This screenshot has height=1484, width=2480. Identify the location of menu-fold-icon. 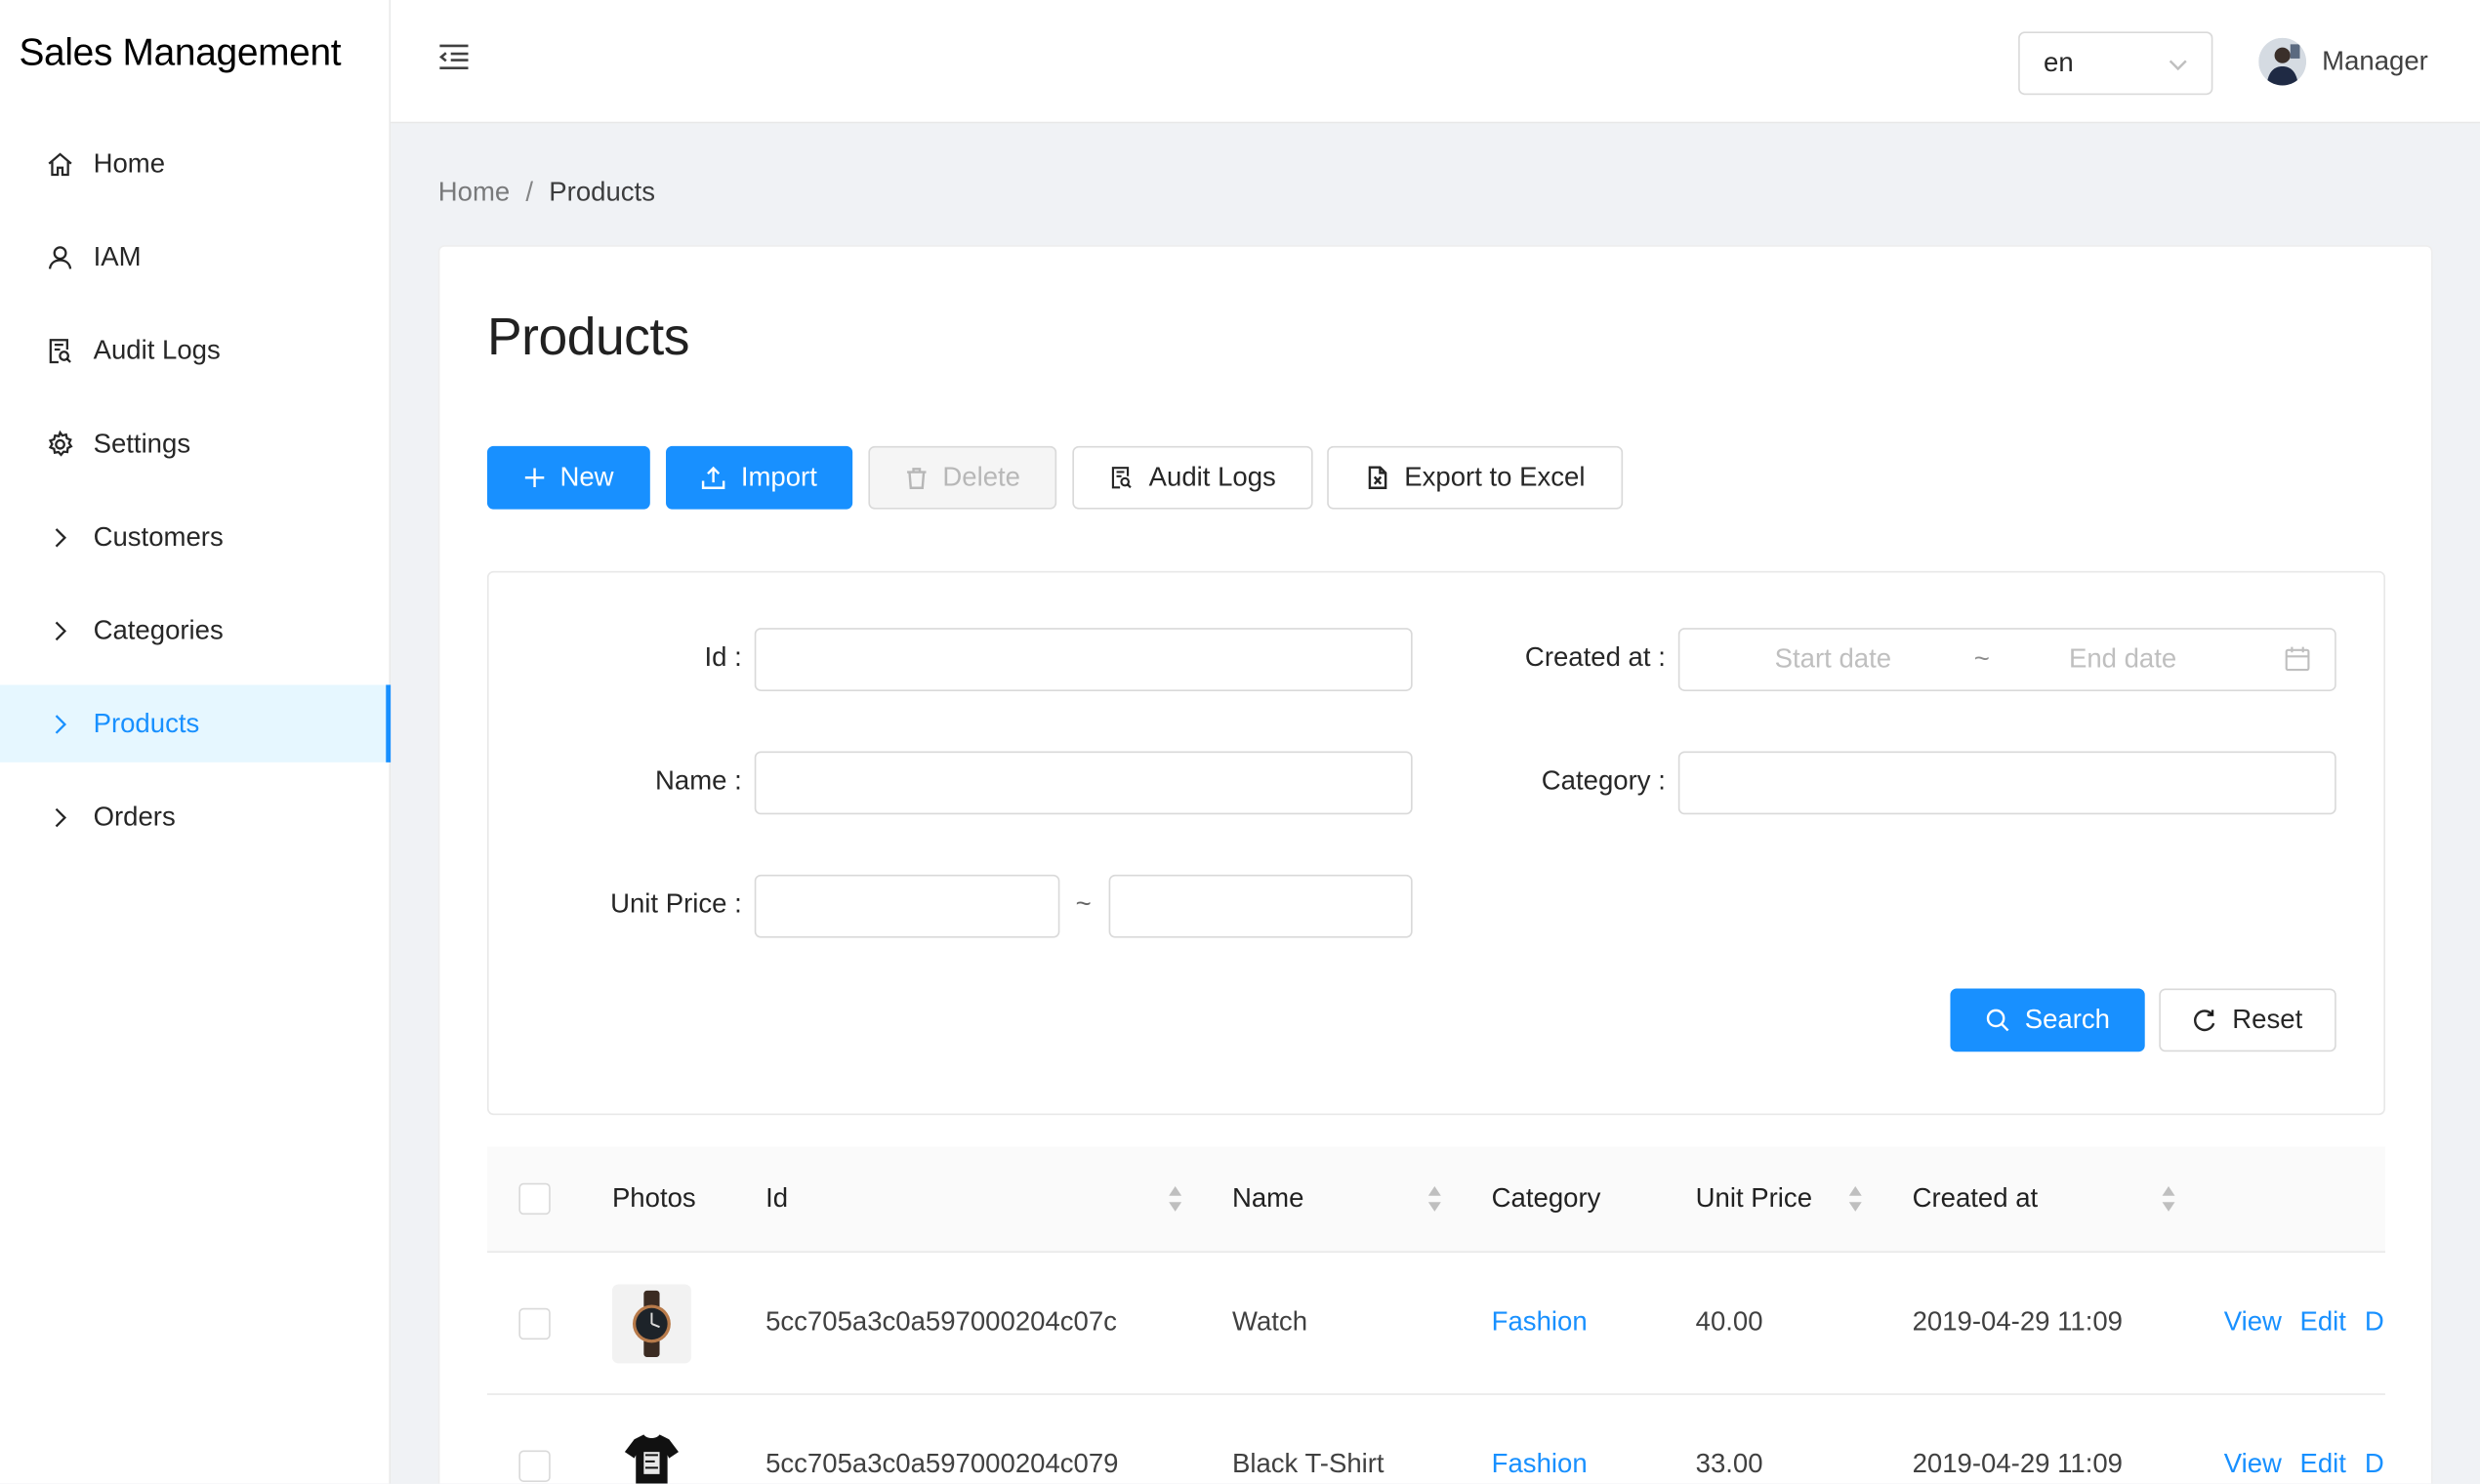
(454, 57).